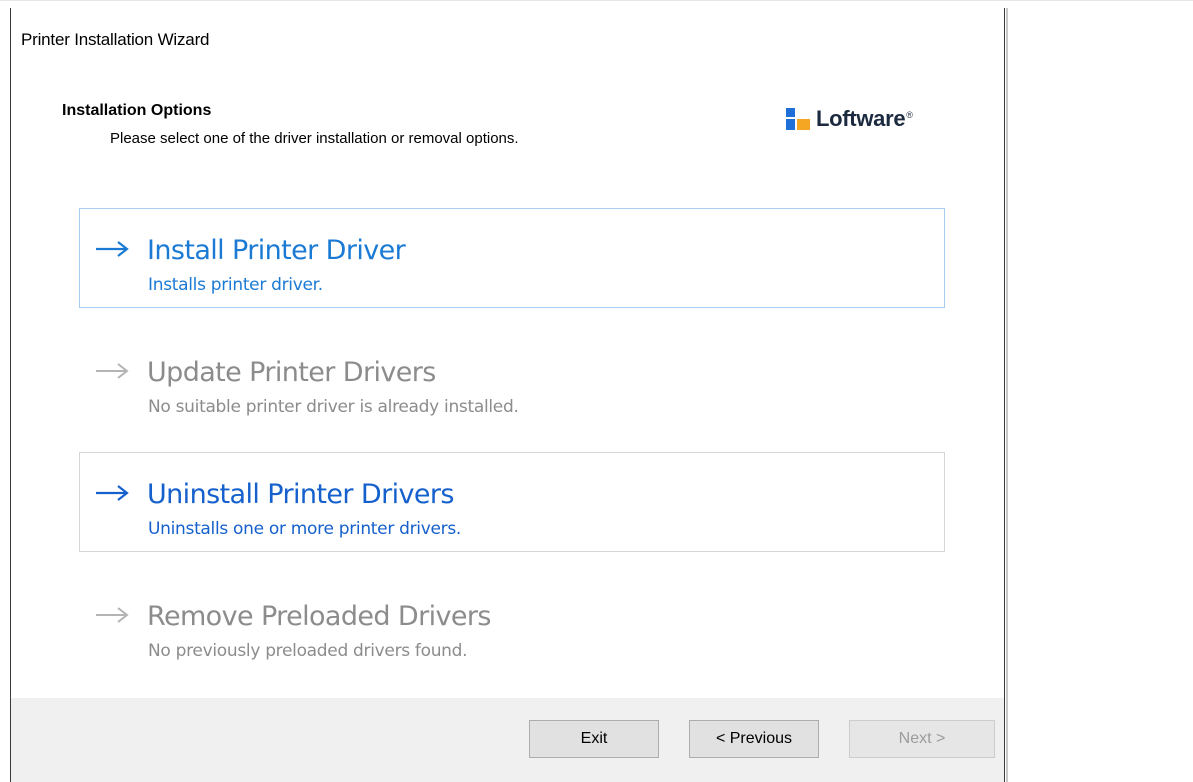 The width and height of the screenshot is (1193, 782). What do you see at coordinates (305, 529) in the screenshot?
I see `option-description: Uninstalls one or more printer drivers.` at bounding box center [305, 529].